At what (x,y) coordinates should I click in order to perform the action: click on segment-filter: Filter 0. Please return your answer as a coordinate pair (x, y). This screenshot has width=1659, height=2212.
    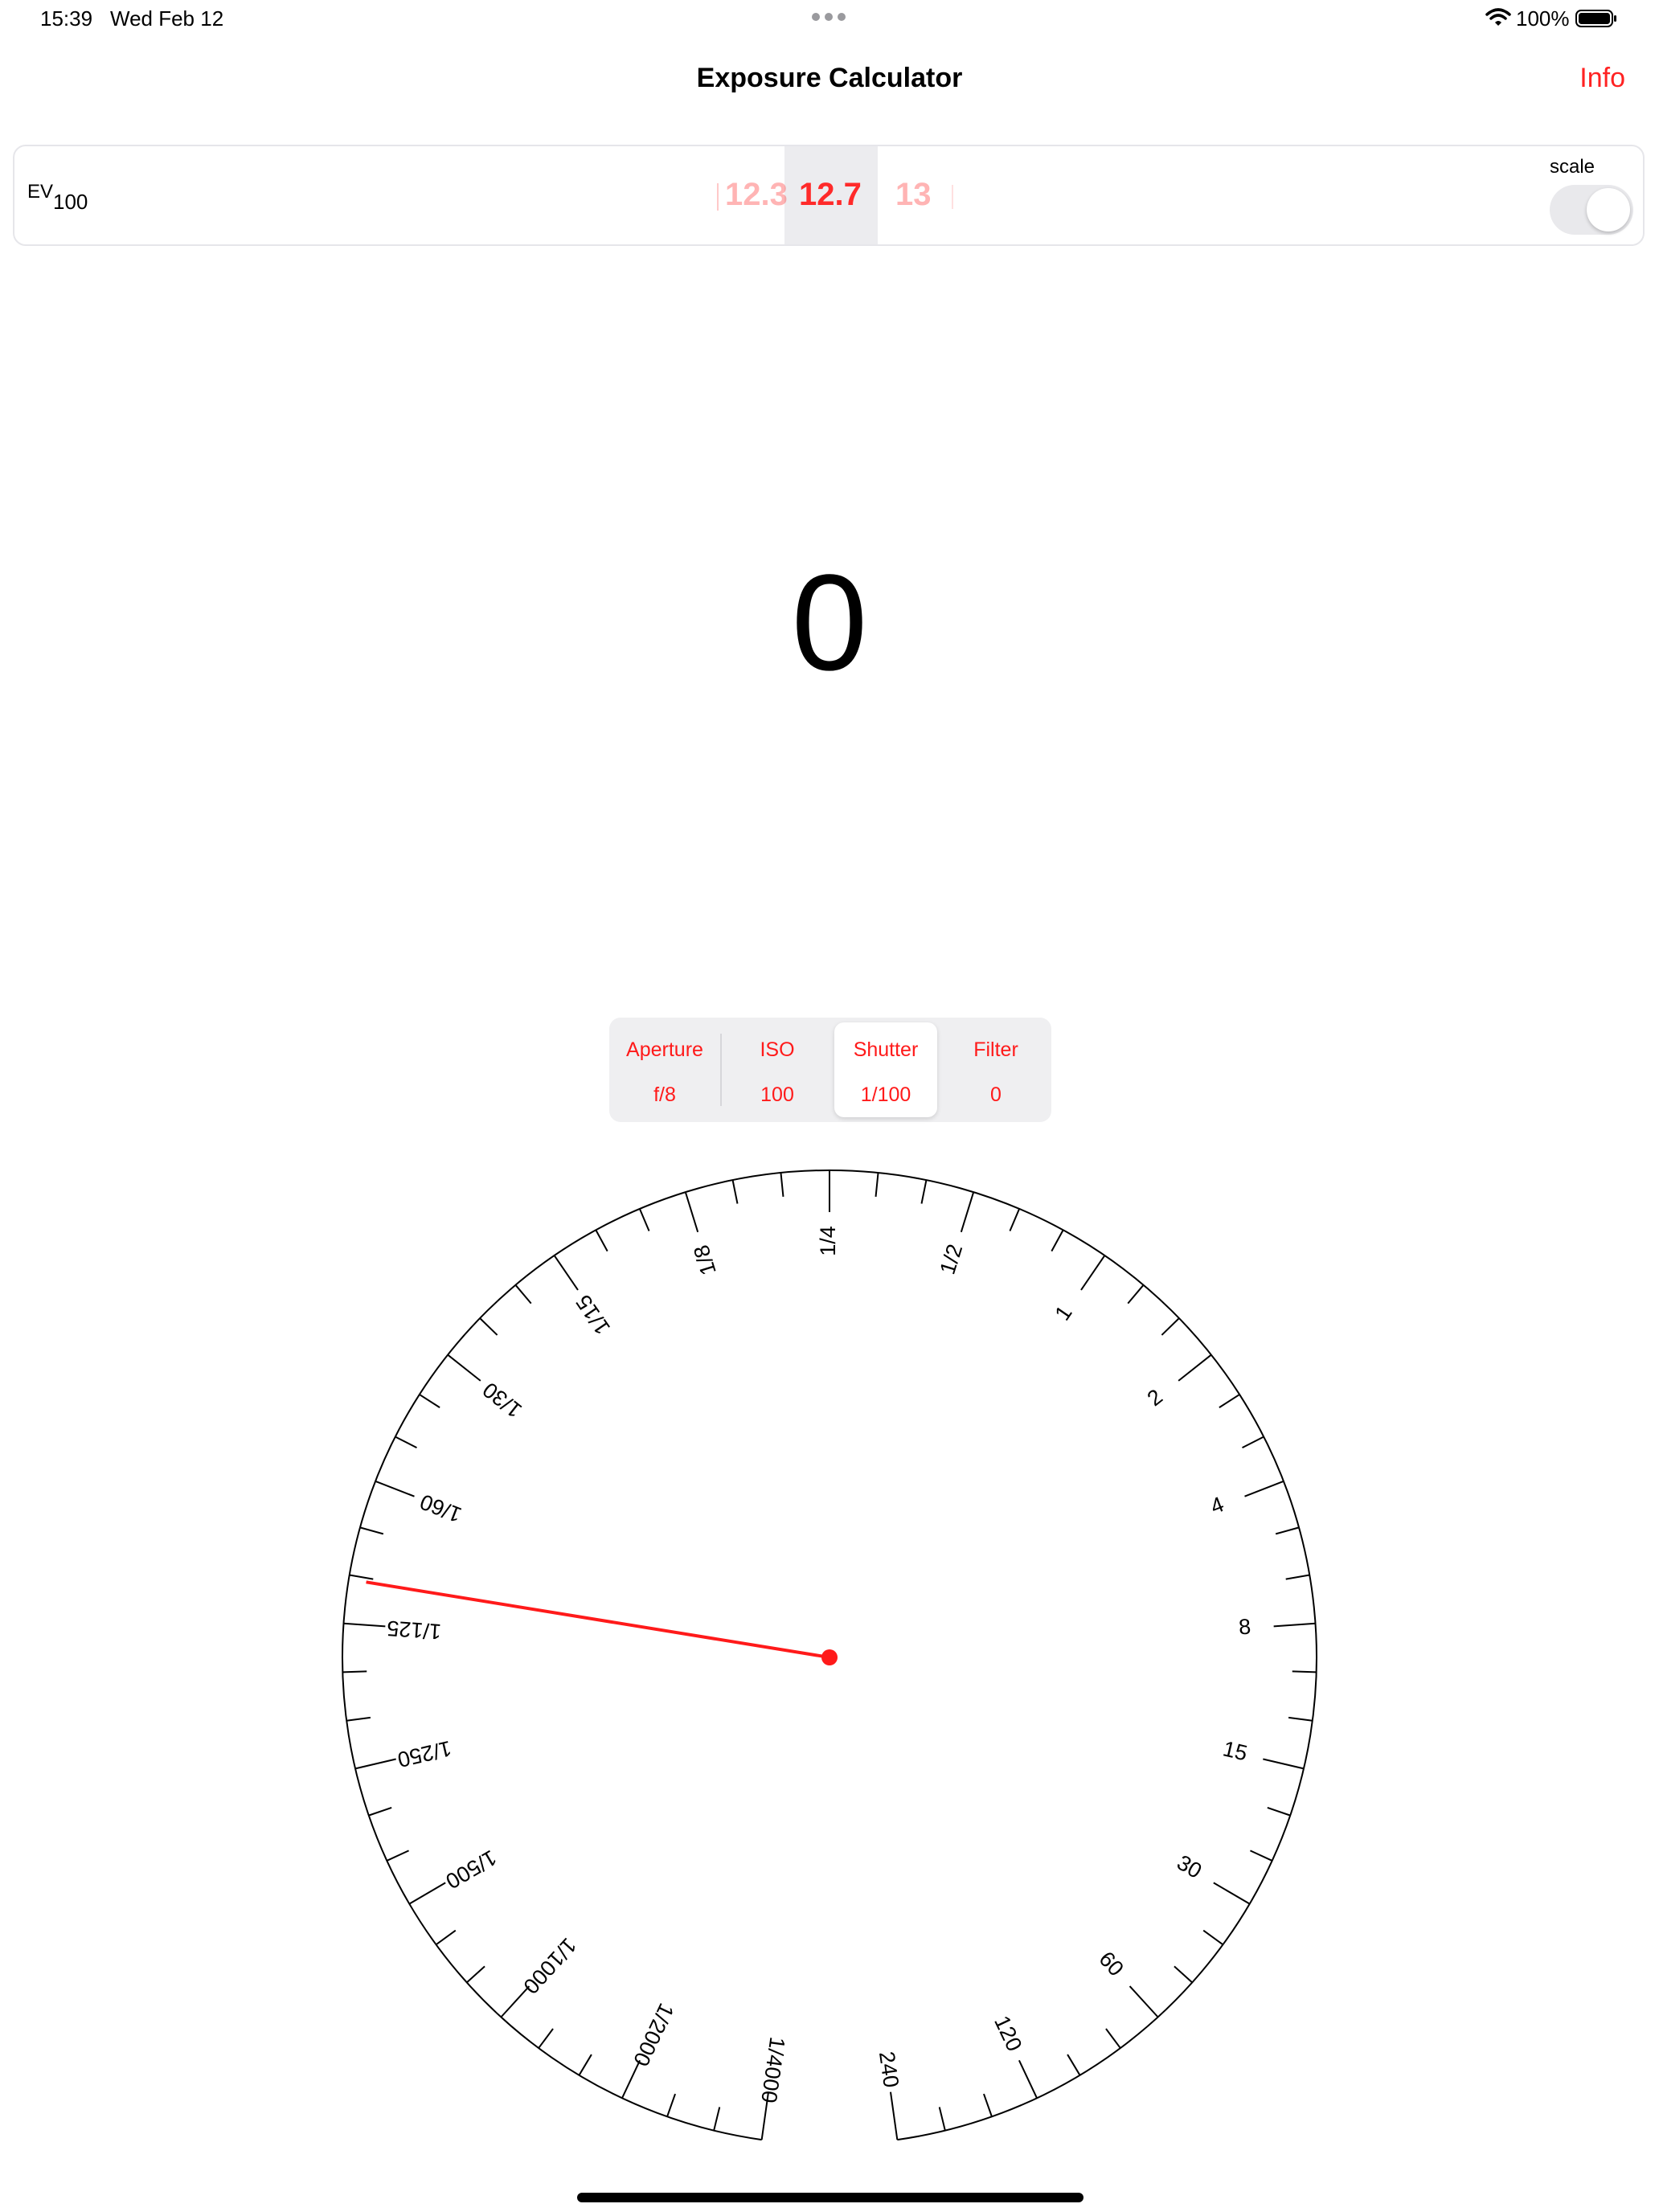
    Looking at the image, I should click on (995, 1070).